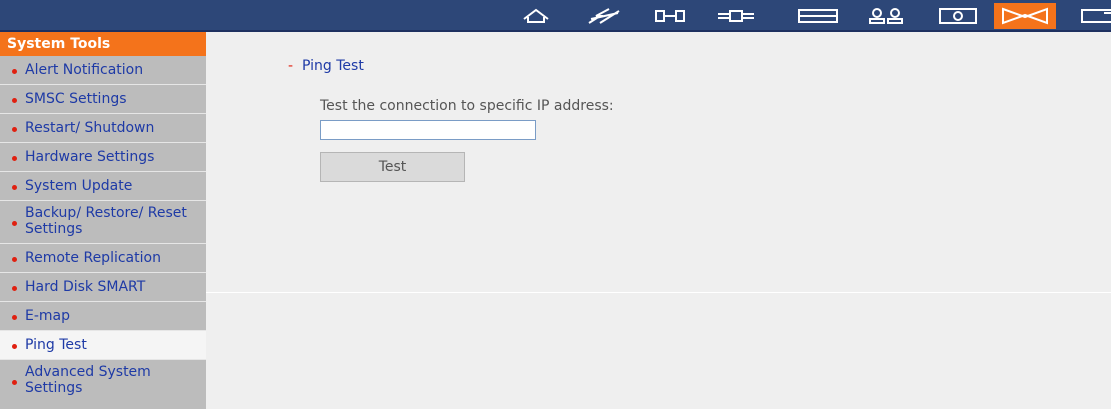  I want to click on applications-icon, so click(958, 16).